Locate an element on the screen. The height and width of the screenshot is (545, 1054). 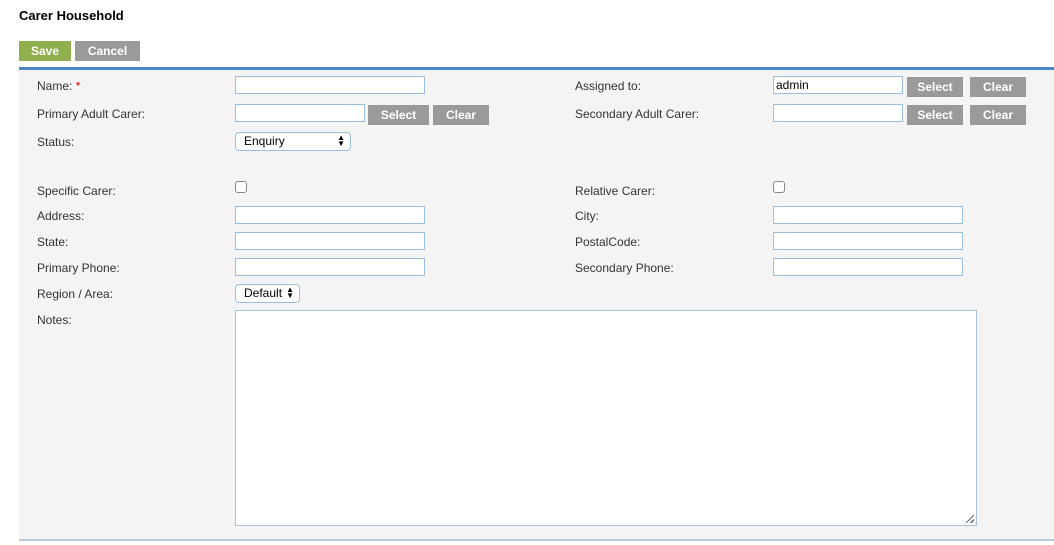
secondary-phone-label: Secondary Phone: is located at coordinates (624, 268).